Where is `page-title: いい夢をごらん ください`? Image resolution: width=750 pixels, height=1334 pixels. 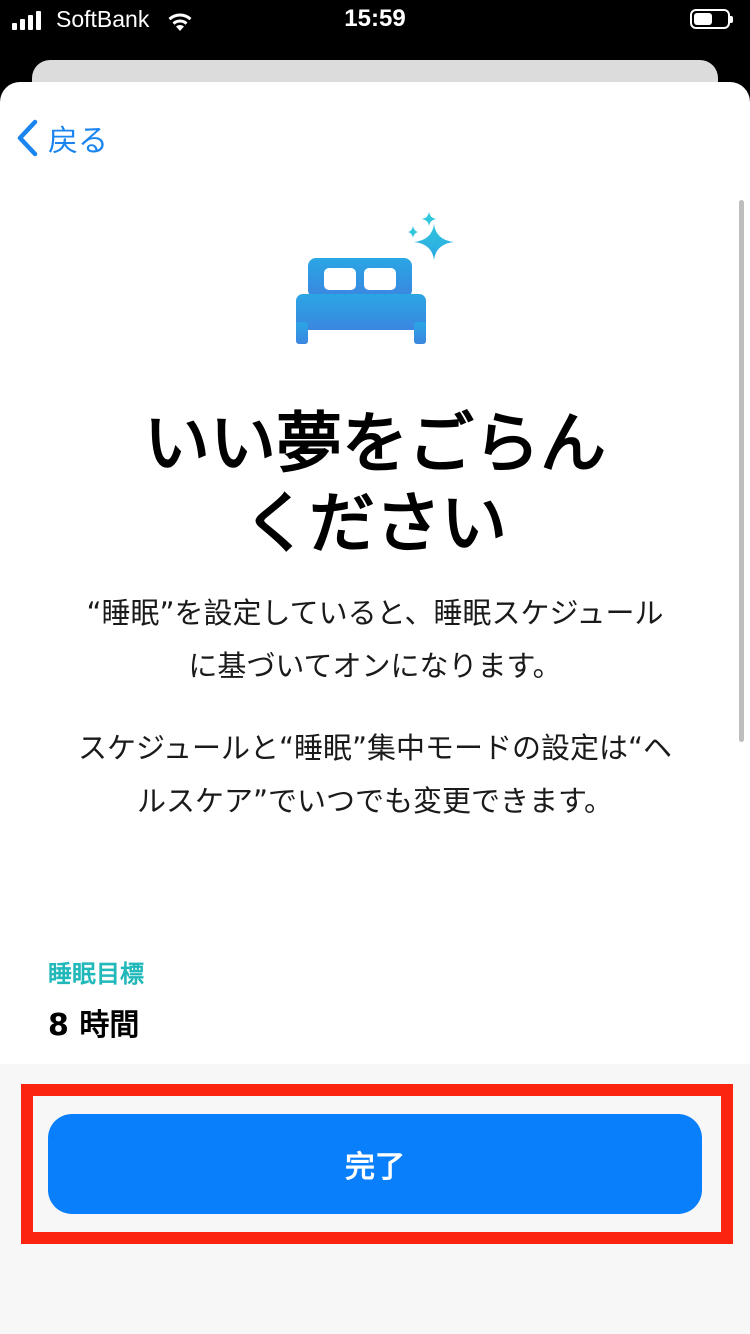
page-title: いい夢をごらん ください is located at coordinates (375, 484).